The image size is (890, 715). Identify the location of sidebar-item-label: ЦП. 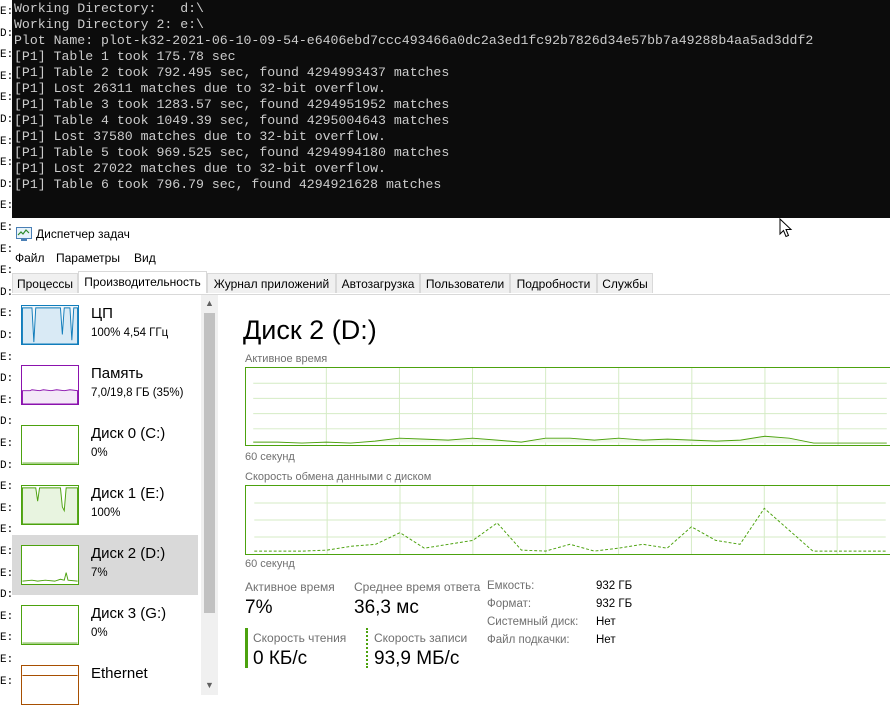
(102, 313).